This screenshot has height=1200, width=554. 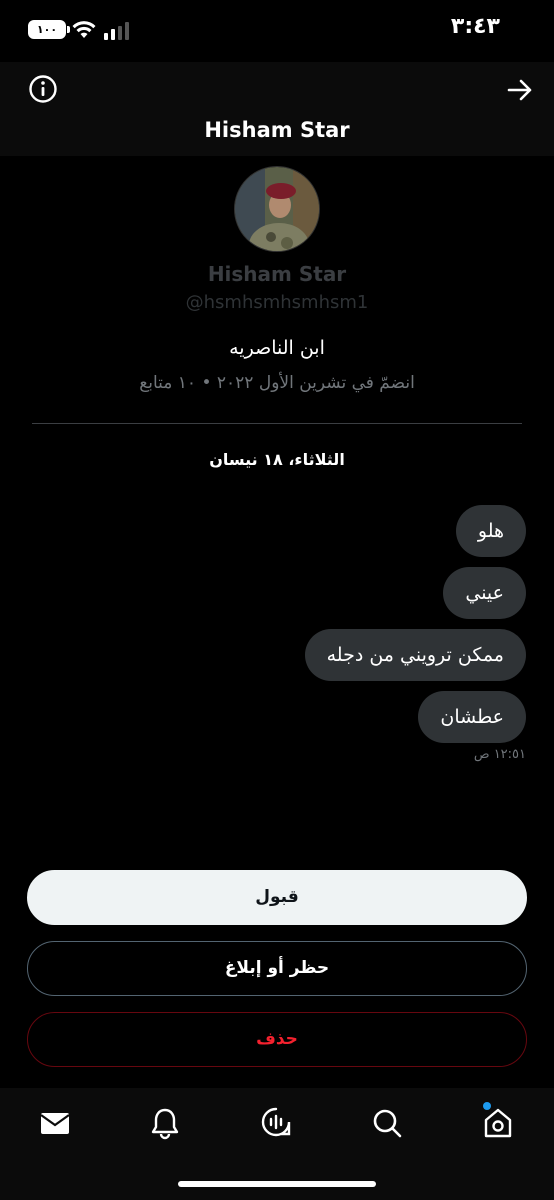 I want to click on tab-spaces, so click(x=276, y=1123).